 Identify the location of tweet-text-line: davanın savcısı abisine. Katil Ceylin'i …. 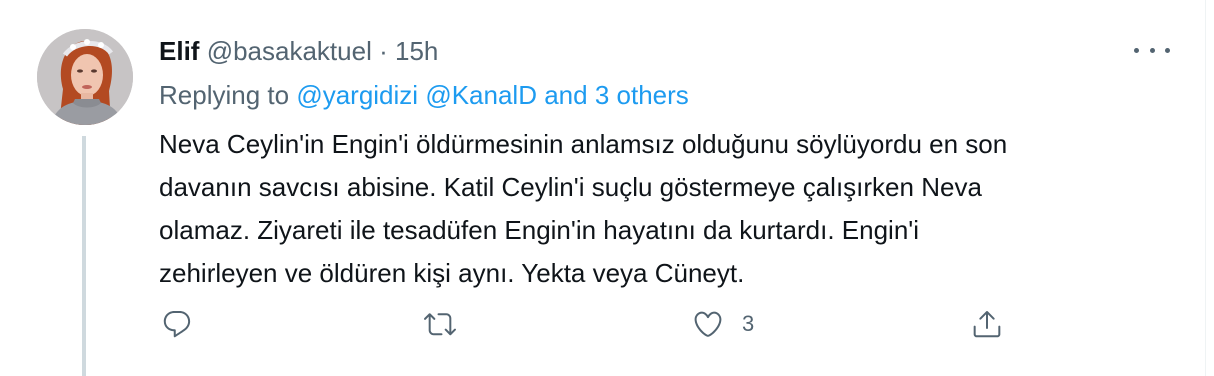
(570, 187).